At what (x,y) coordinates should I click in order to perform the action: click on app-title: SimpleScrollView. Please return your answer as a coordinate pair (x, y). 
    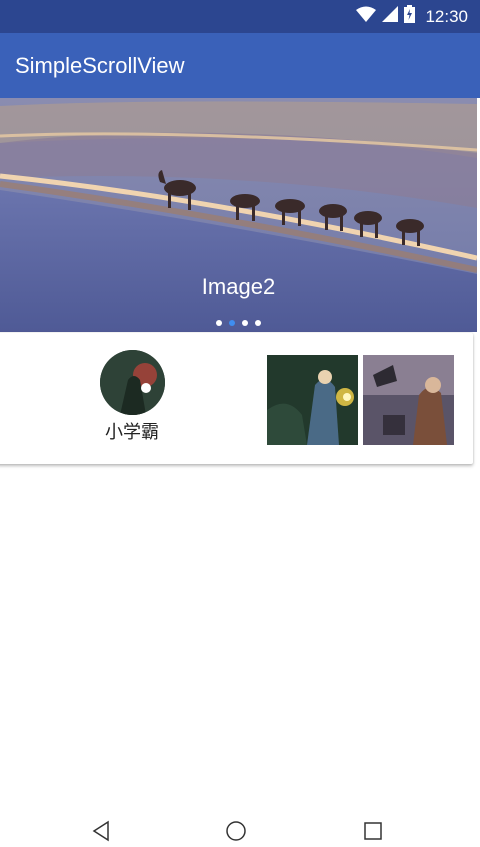
    Looking at the image, I should click on (100, 65).